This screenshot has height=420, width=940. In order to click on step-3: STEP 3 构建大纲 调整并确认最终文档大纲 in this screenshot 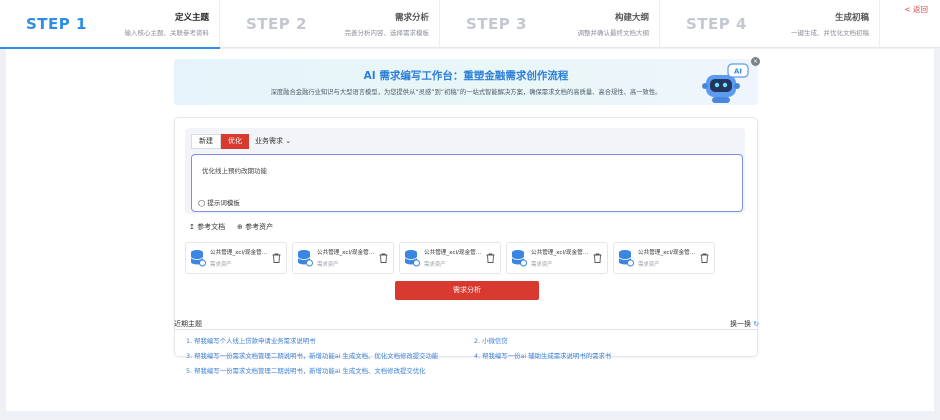, I will do `click(550, 24)`.